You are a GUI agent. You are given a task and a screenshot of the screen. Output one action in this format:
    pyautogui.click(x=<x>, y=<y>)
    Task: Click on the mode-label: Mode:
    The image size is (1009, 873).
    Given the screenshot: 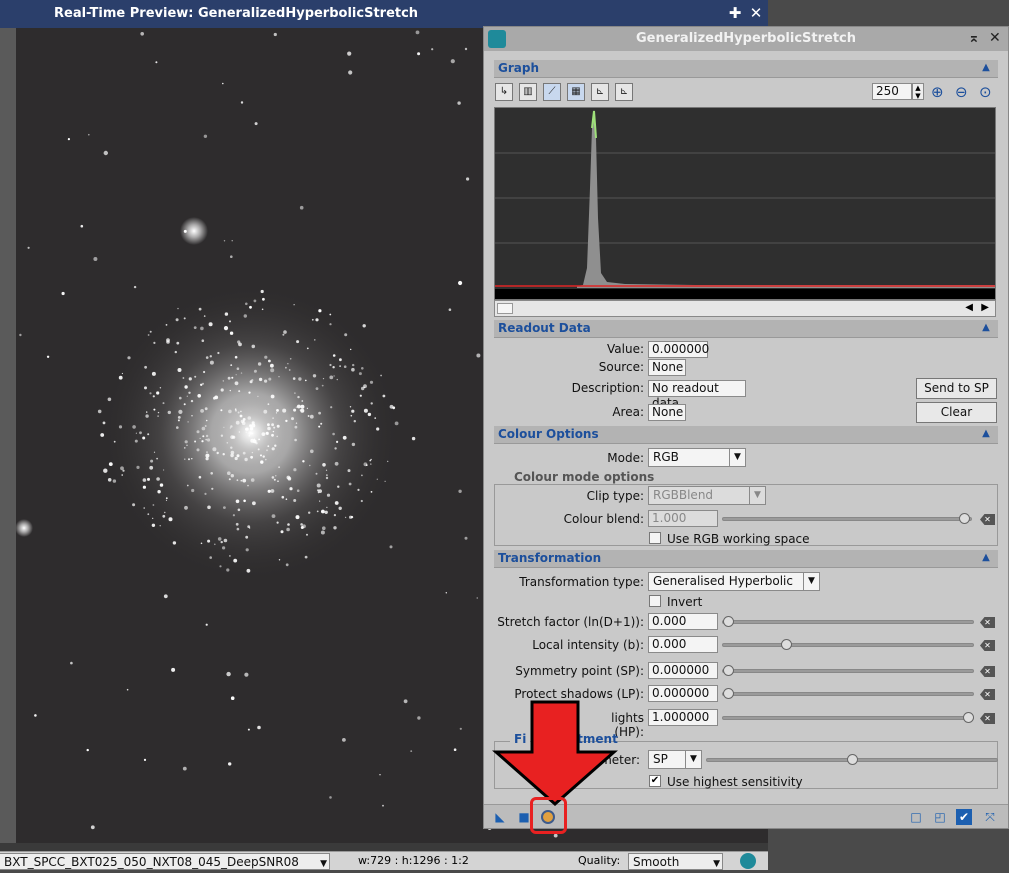 What is the action you would take?
    pyautogui.click(x=625, y=458)
    